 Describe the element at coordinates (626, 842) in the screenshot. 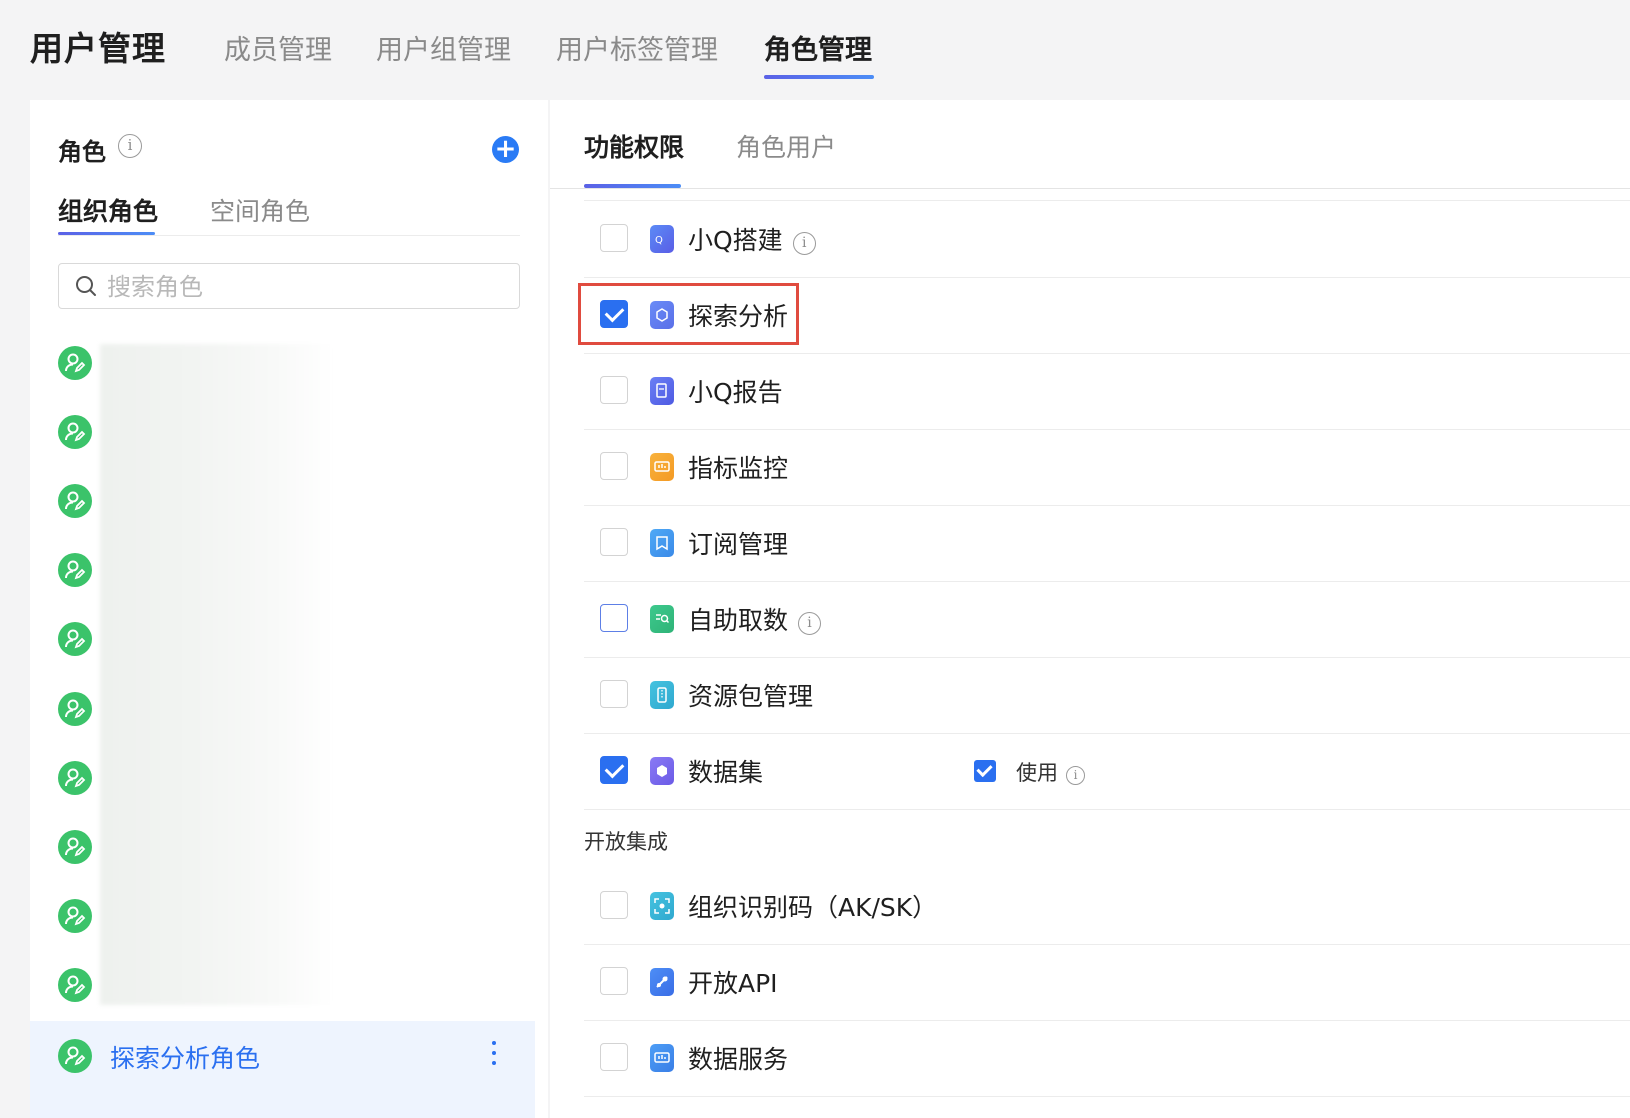

I see `section-title: 开放集成` at that location.